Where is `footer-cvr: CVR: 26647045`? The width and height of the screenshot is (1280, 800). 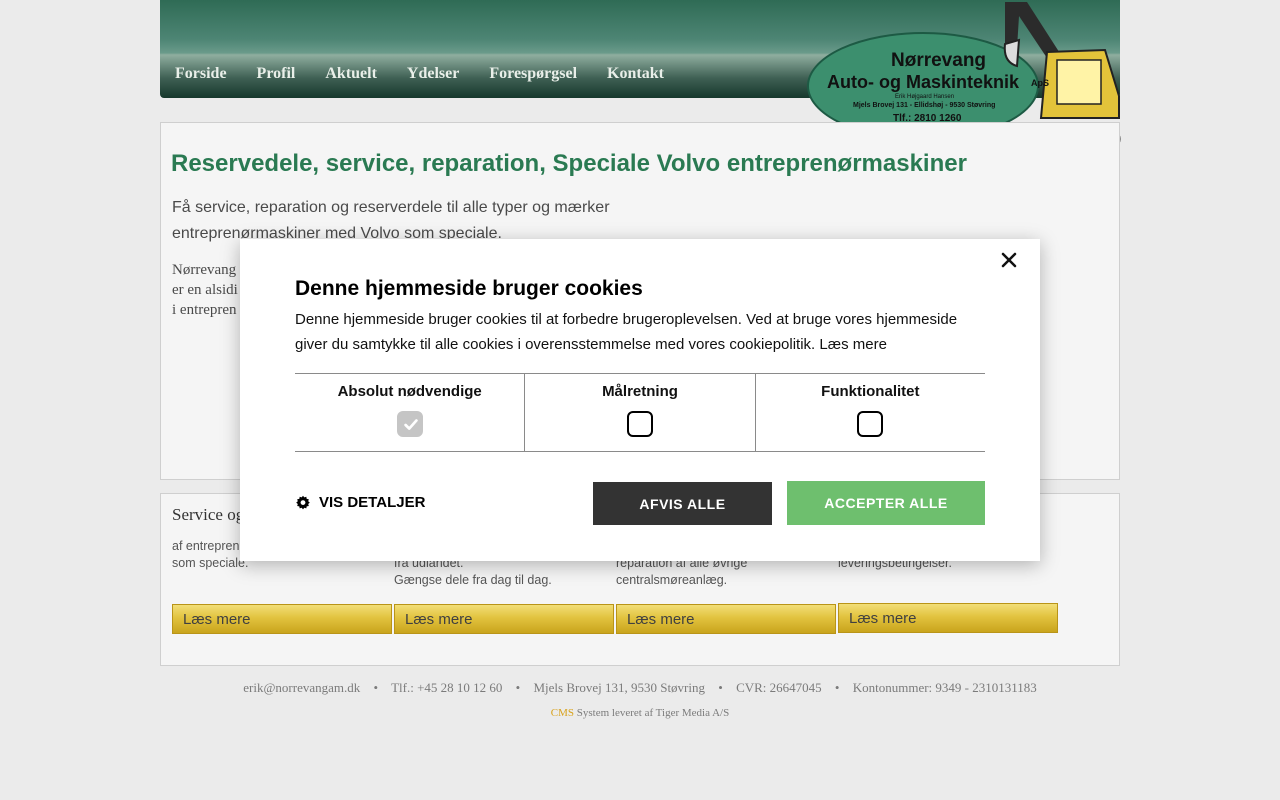 footer-cvr: CVR: 26647045 is located at coordinates (779, 687).